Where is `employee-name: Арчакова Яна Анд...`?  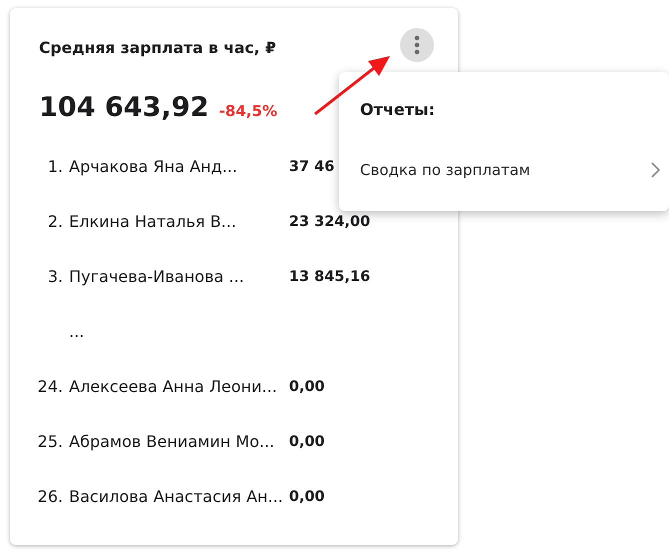
employee-name: Арчакова Яна Анд... is located at coordinates (153, 166).